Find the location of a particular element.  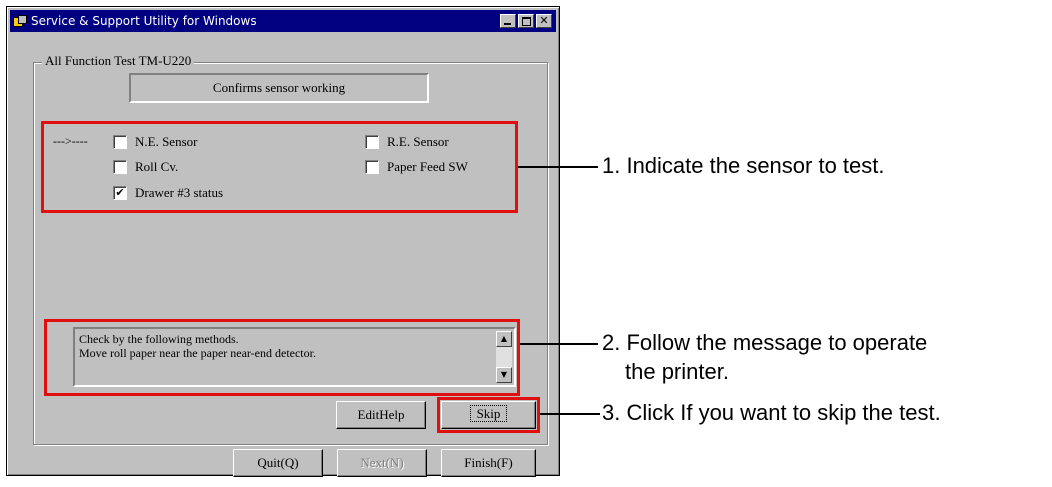

finish-button: Finish(F) is located at coordinates (488, 463).